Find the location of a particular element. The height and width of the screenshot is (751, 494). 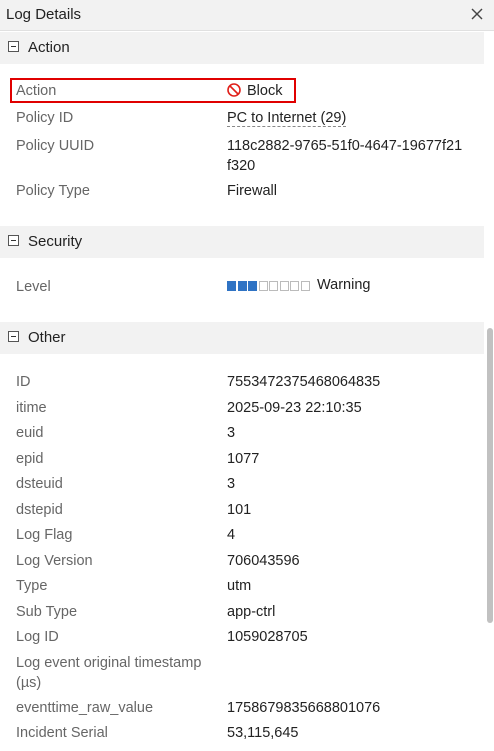

row-value: 101 is located at coordinates (239, 510).